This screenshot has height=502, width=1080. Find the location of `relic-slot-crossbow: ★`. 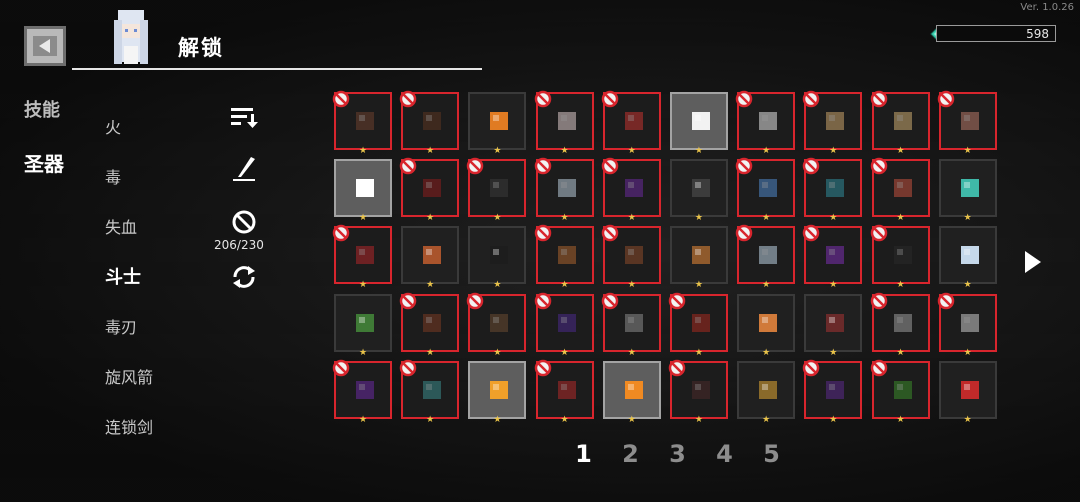

relic-slot-crossbow: ★ is located at coordinates (429, 324).